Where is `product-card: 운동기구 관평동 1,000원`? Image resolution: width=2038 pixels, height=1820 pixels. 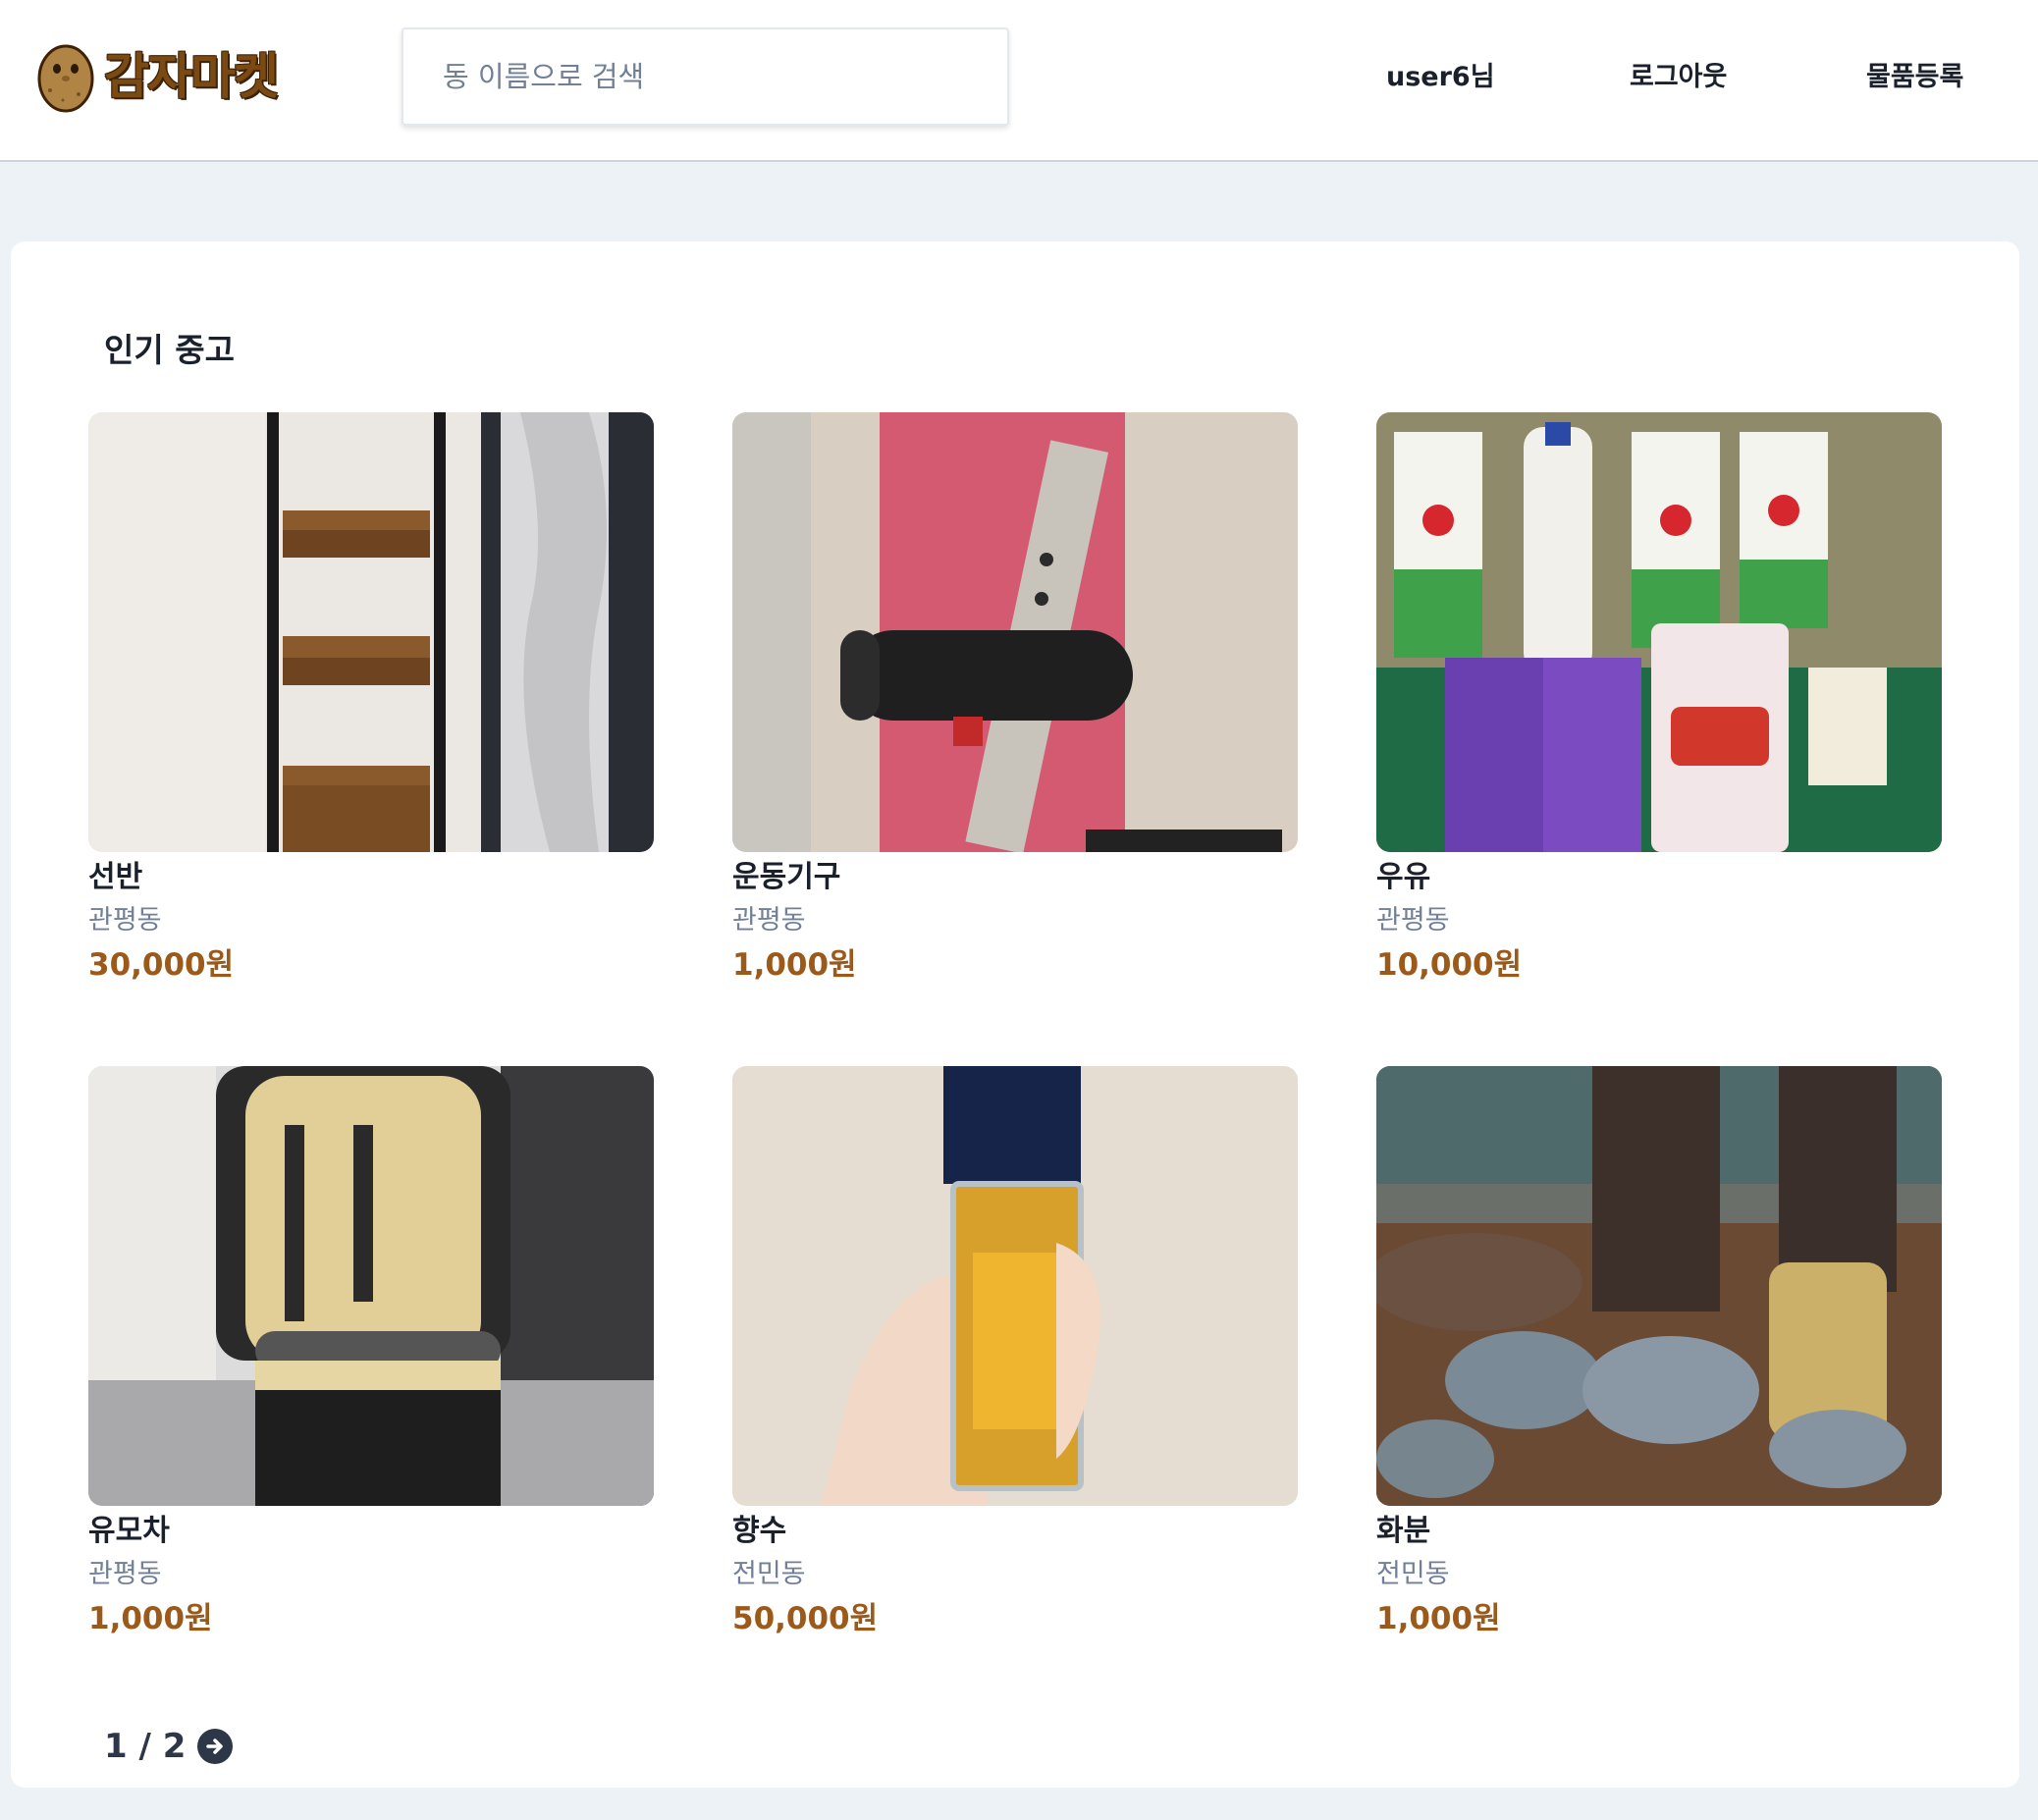
product-card: 운동기구 관평동 1,000원 is located at coordinates (1015, 700).